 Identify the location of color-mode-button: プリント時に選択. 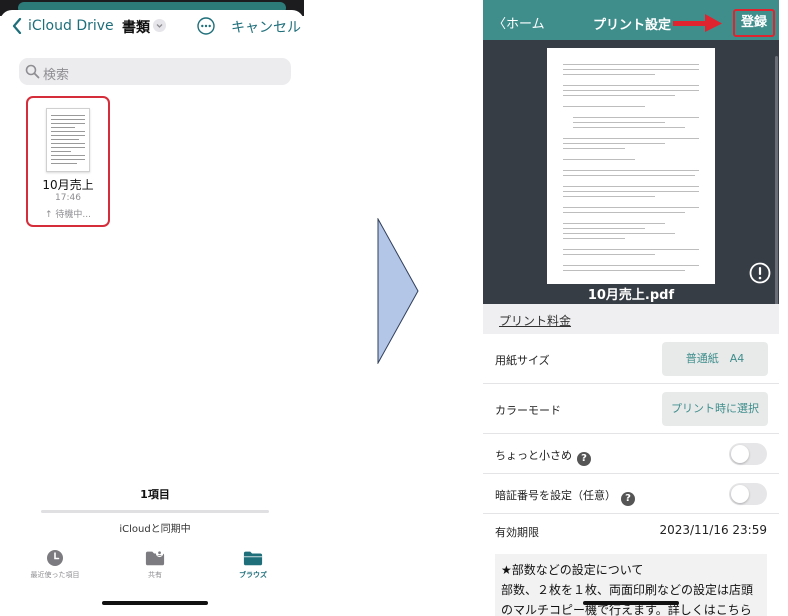
(715, 409).